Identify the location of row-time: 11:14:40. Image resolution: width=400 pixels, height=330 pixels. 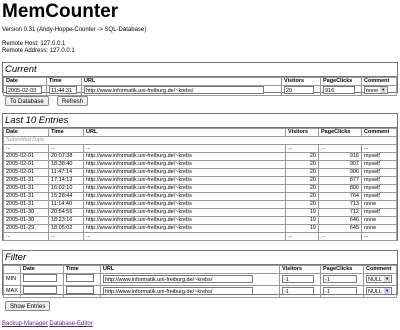
(66, 204).